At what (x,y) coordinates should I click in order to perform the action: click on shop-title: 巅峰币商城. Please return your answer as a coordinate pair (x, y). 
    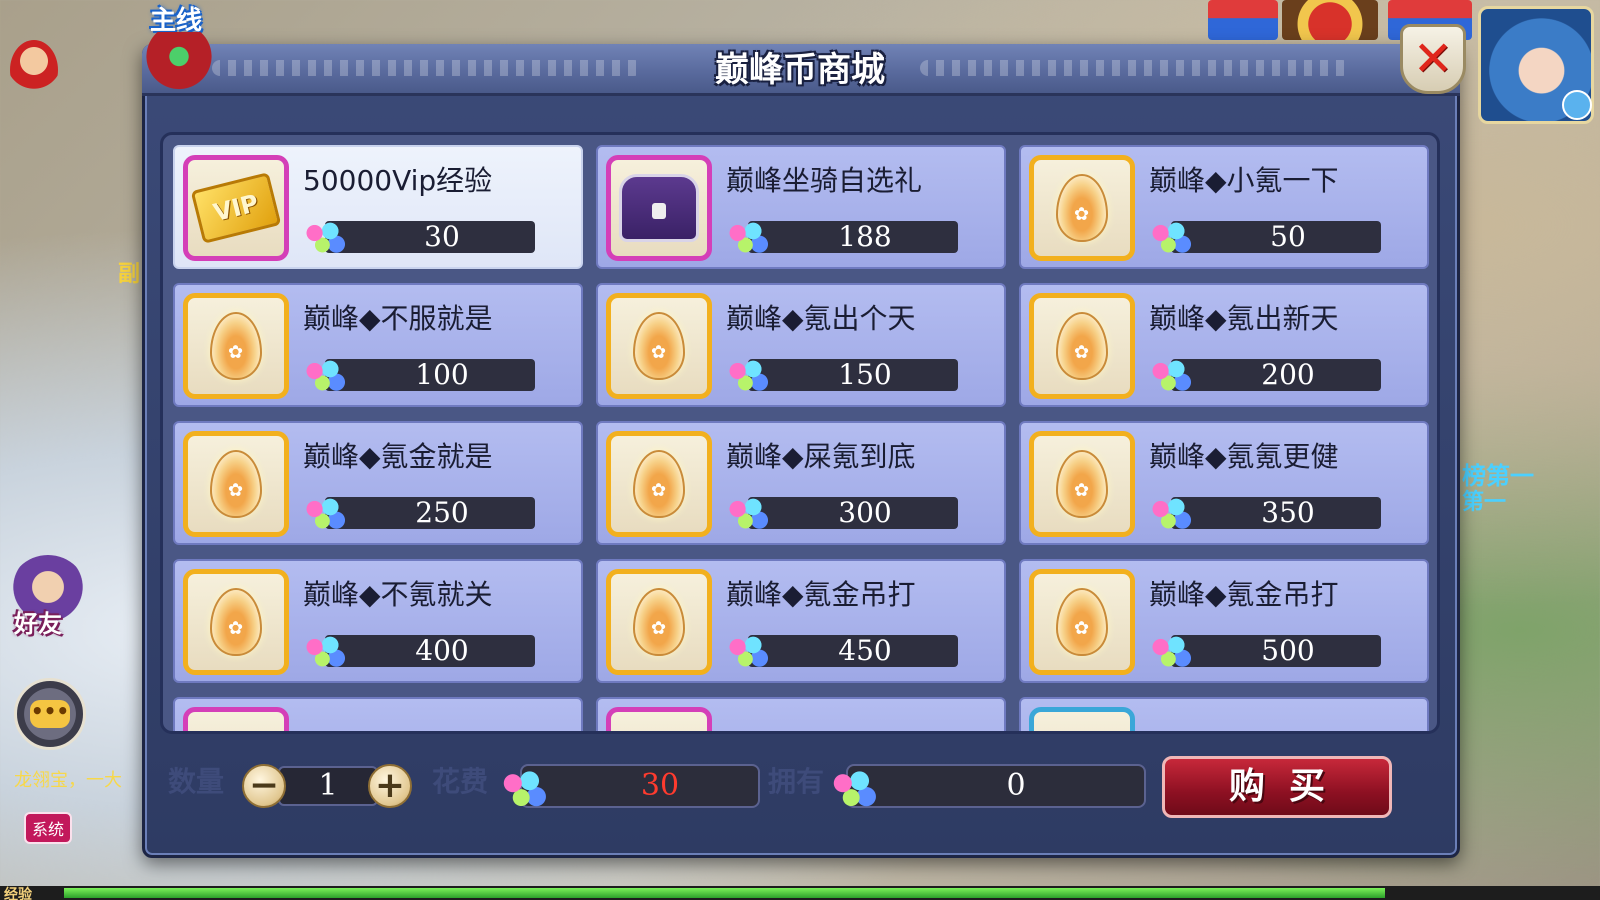
    Looking at the image, I should click on (800, 70).